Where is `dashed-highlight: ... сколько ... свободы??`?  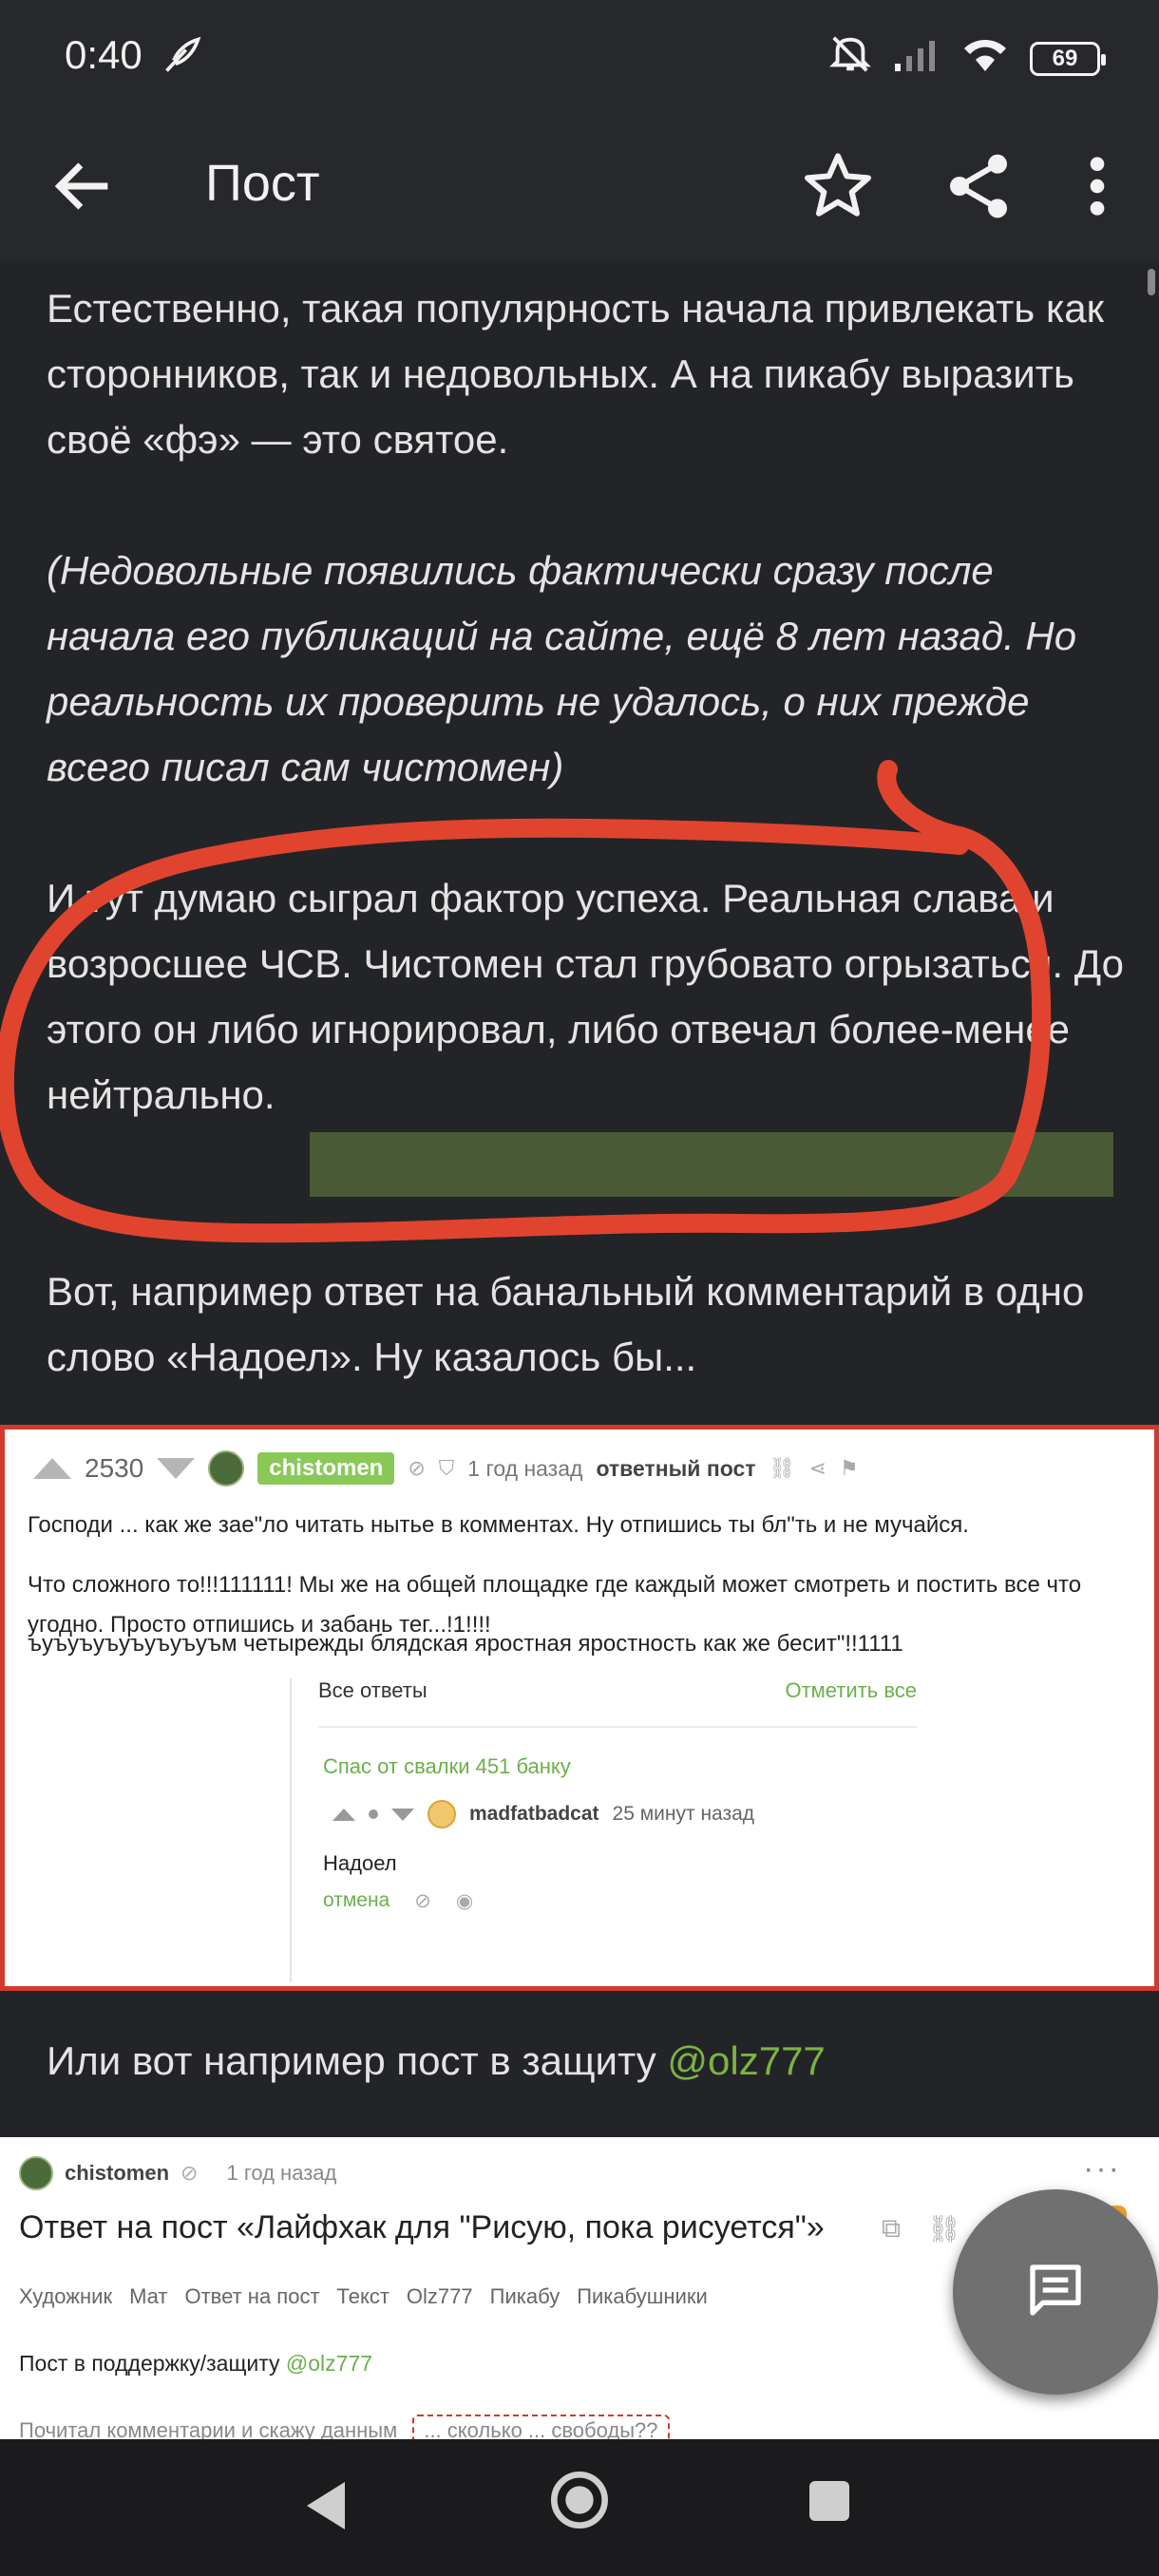
dashed-highlight: ... сколько ... свободы?? is located at coordinates (541, 2428).